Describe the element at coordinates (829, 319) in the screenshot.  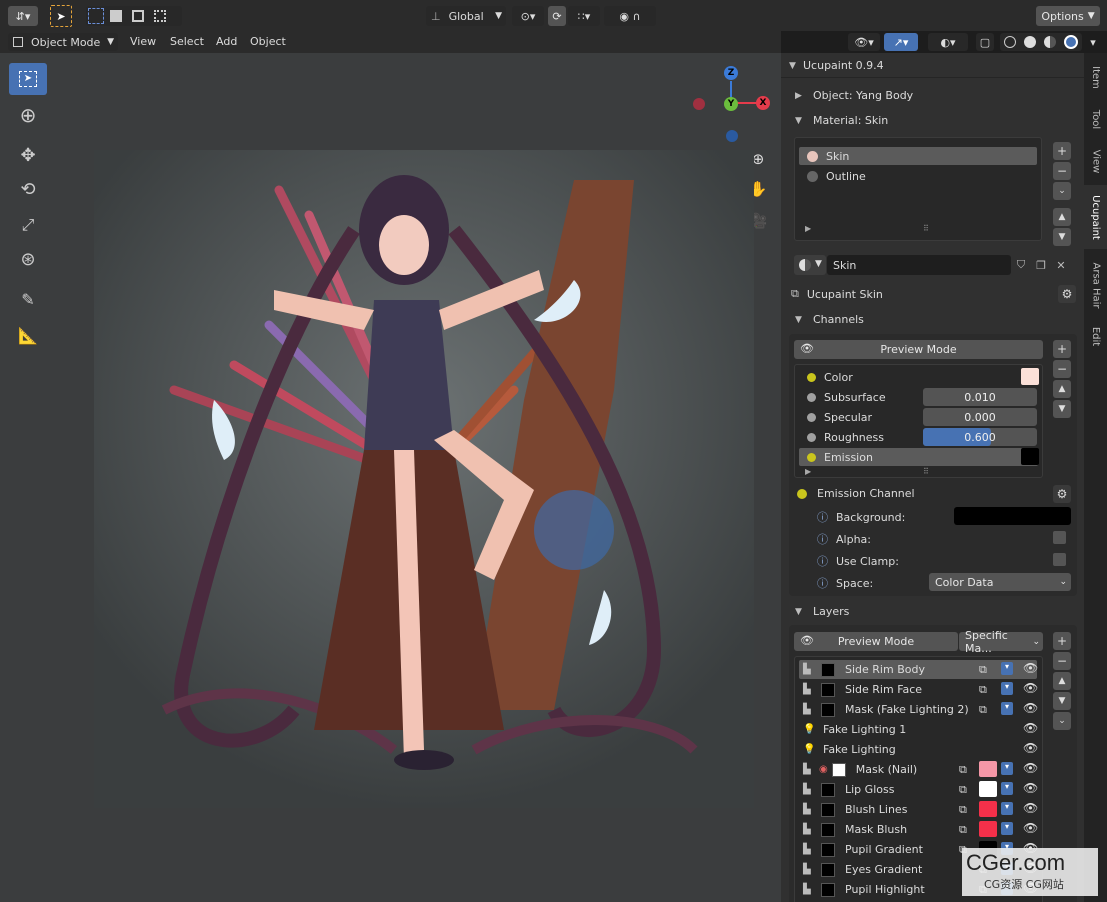
I see `channels-header: ▼ Channels` at that location.